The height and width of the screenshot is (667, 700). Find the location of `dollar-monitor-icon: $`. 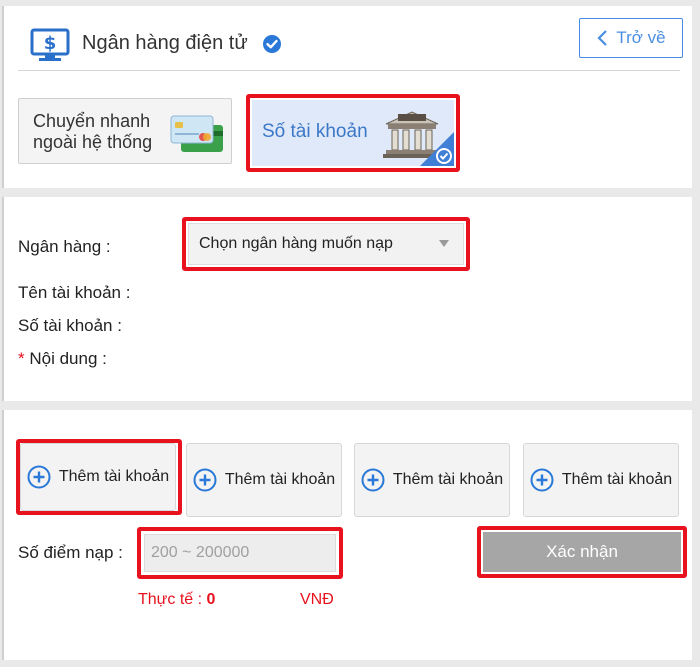

dollar-monitor-icon: $ is located at coordinates (50, 44).